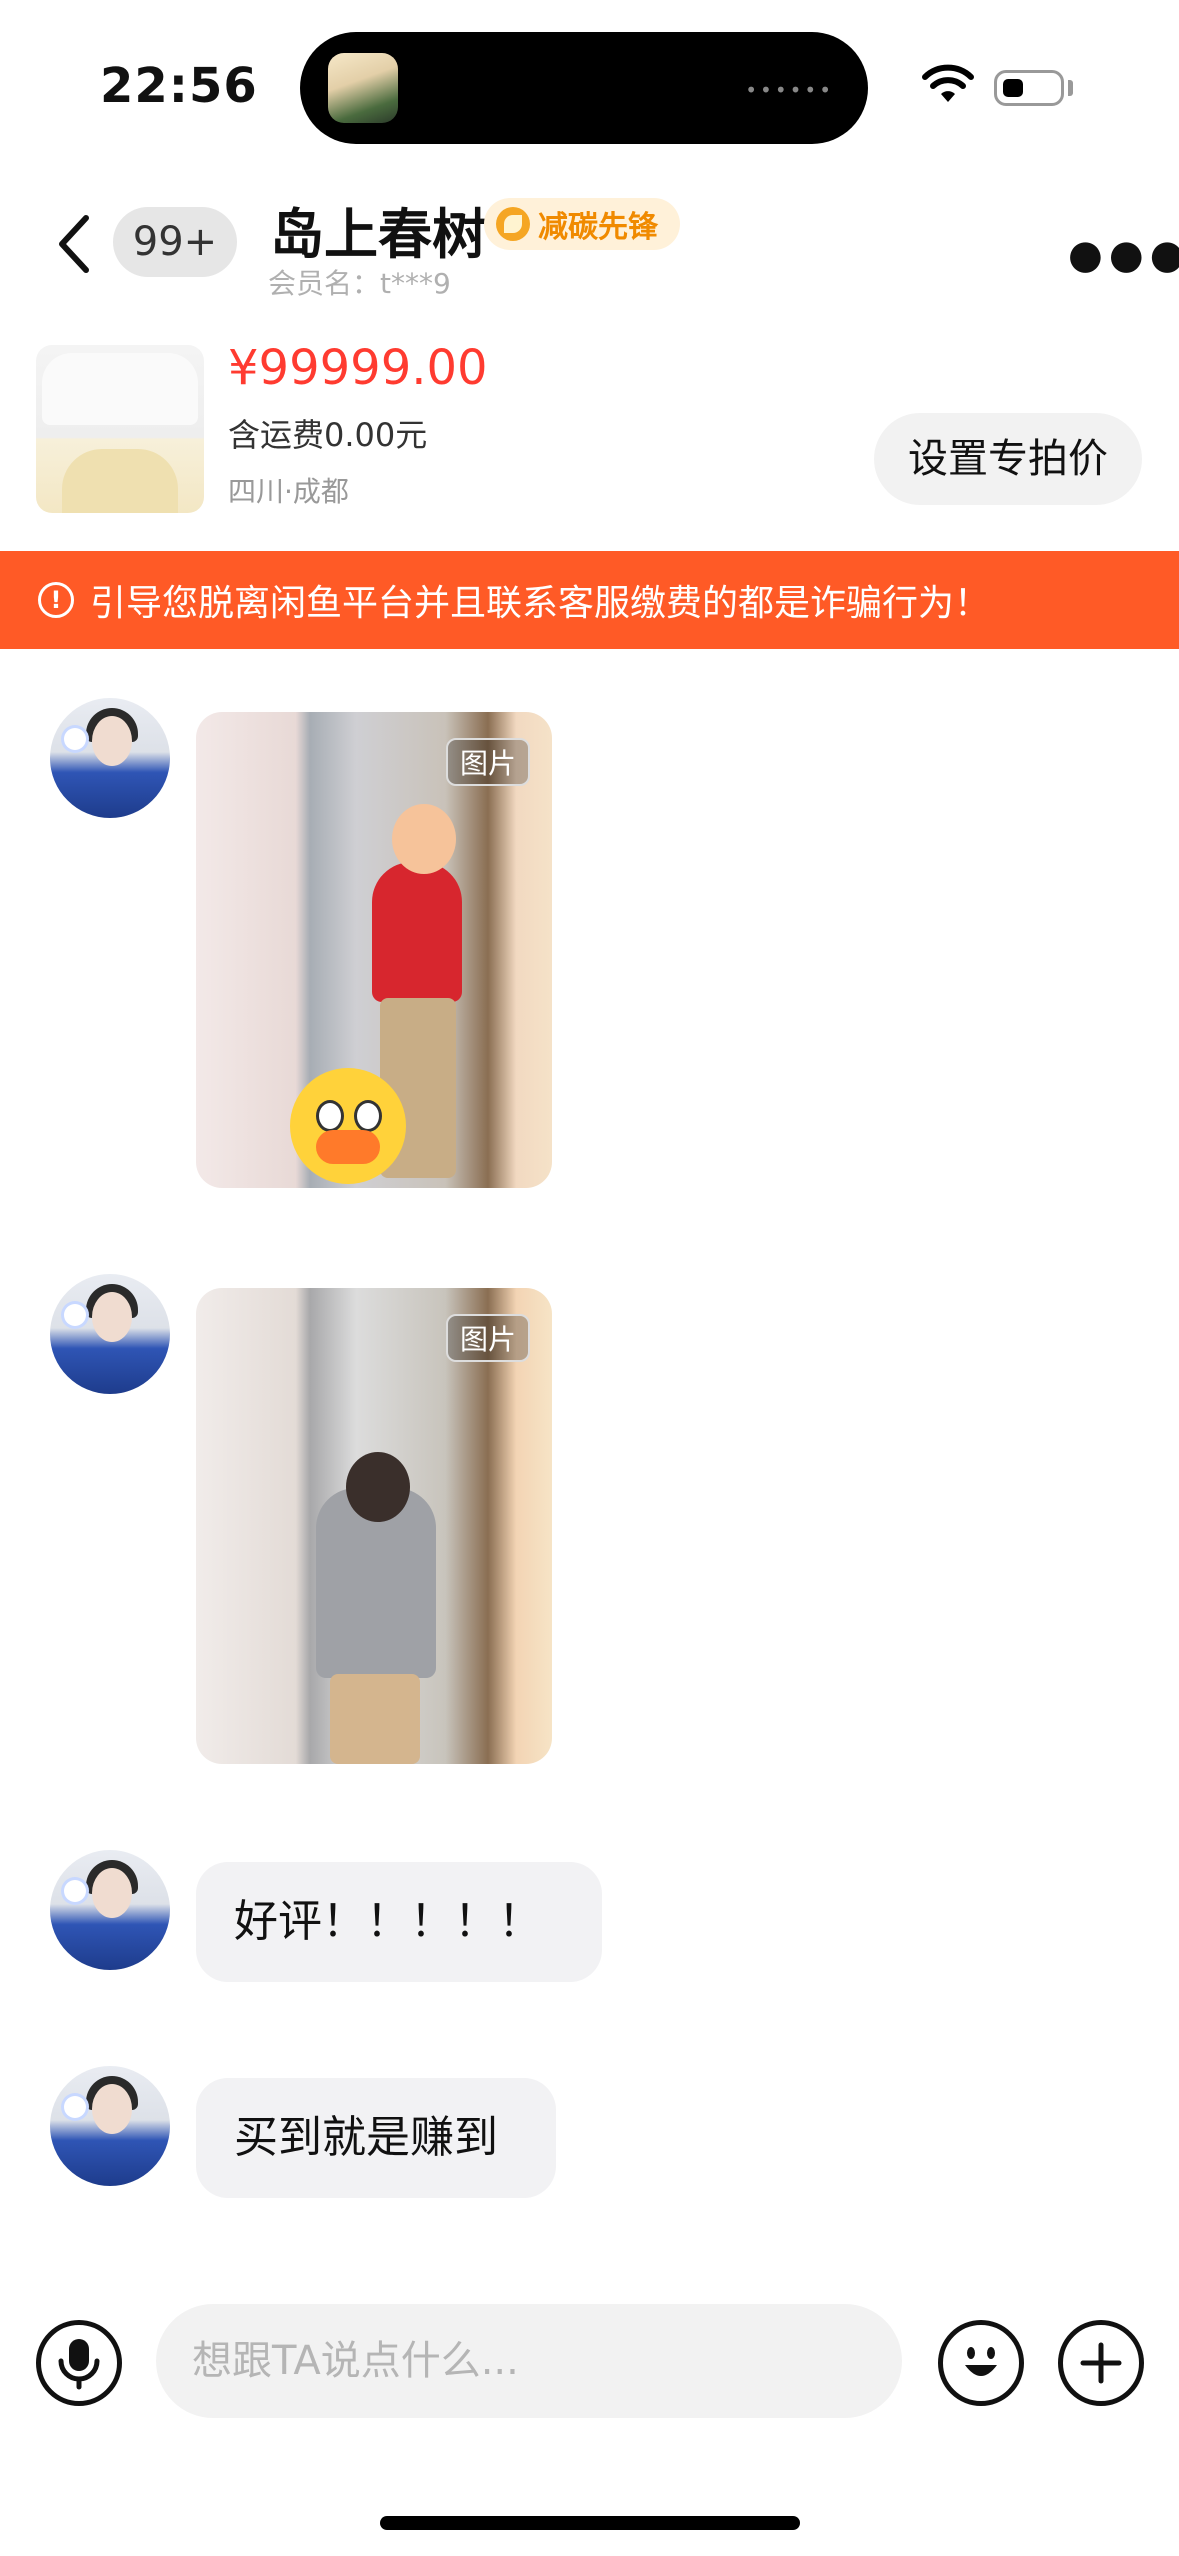 This screenshot has height=2556, width=1179. What do you see at coordinates (376, 2138) in the screenshot?
I see `text-message: 买到就是赚到` at bounding box center [376, 2138].